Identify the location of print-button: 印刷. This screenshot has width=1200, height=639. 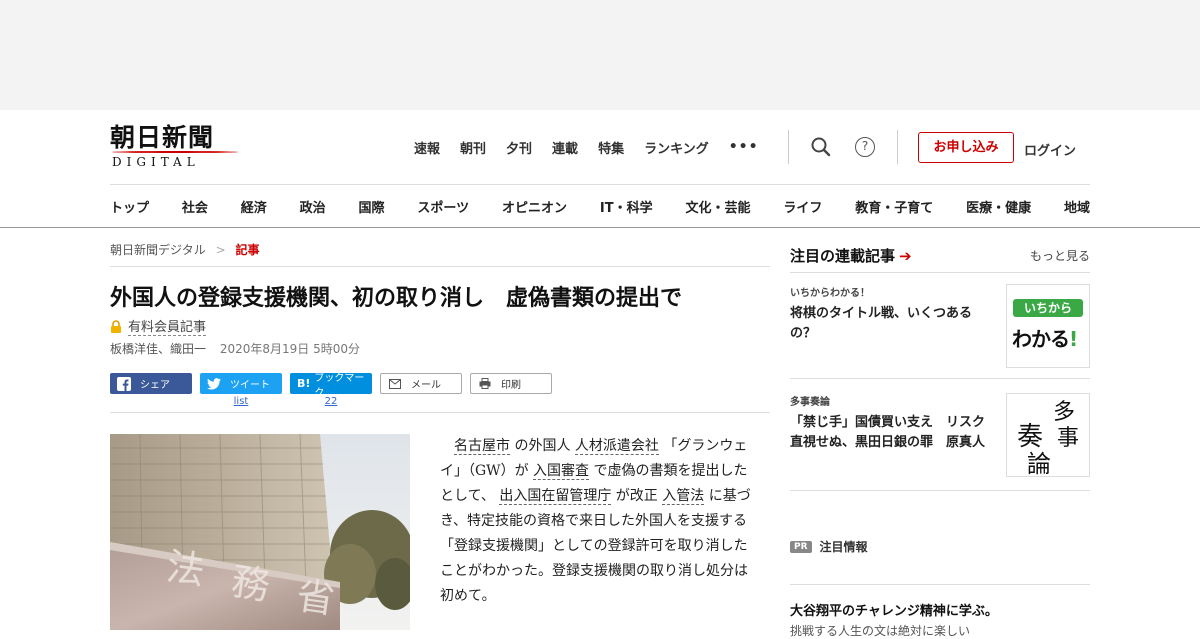
(511, 383).